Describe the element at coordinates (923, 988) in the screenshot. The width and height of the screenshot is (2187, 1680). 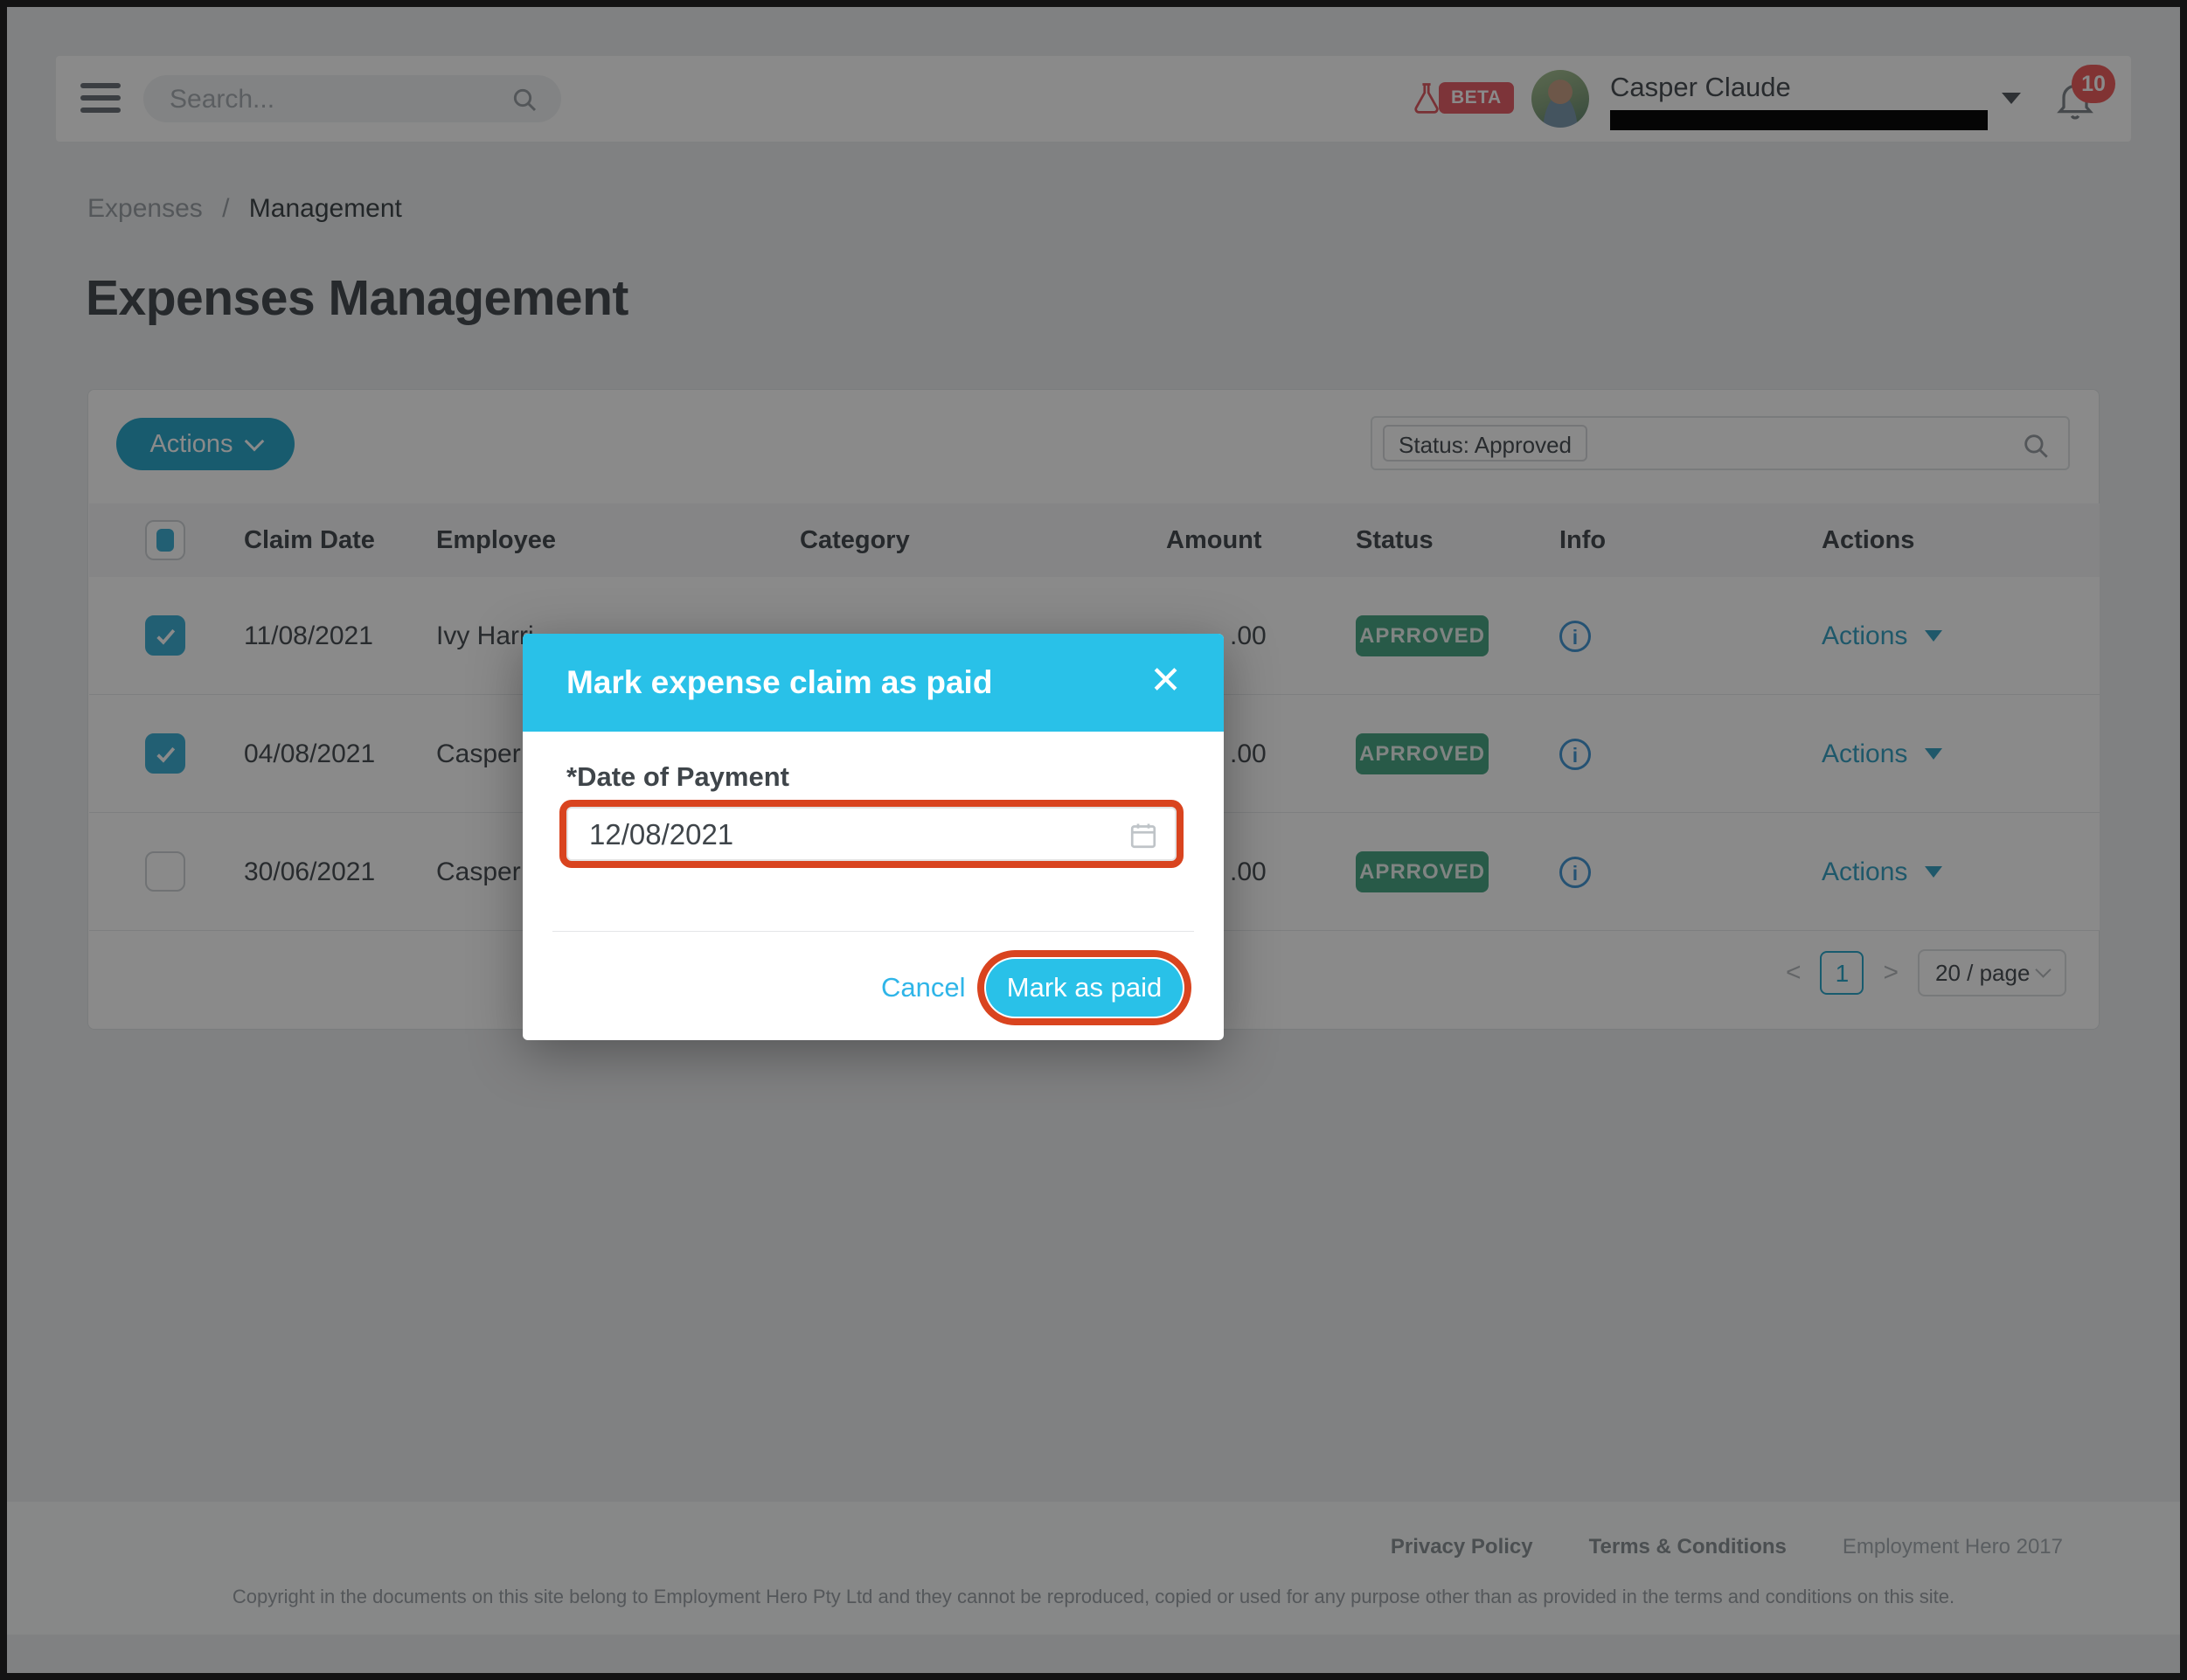
I see `cancel-button: Cancel` at that location.